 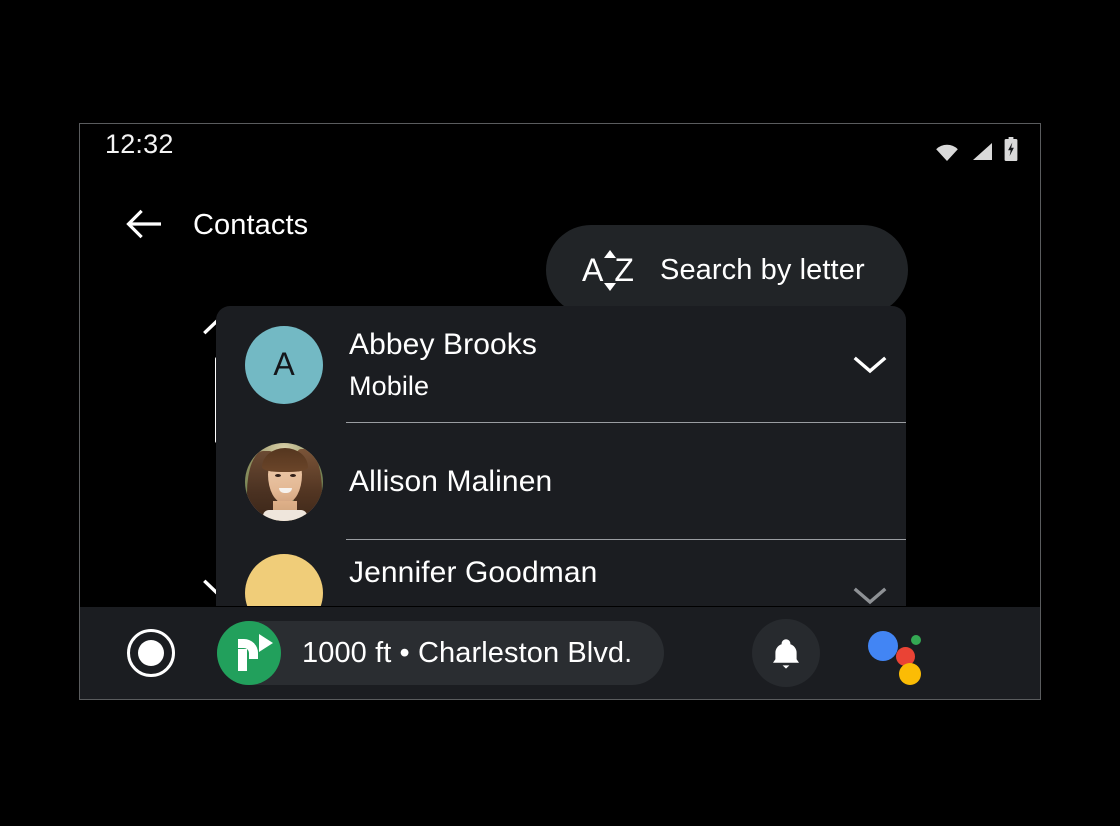 I want to click on assistant-dot-blue, so click(x=883, y=646).